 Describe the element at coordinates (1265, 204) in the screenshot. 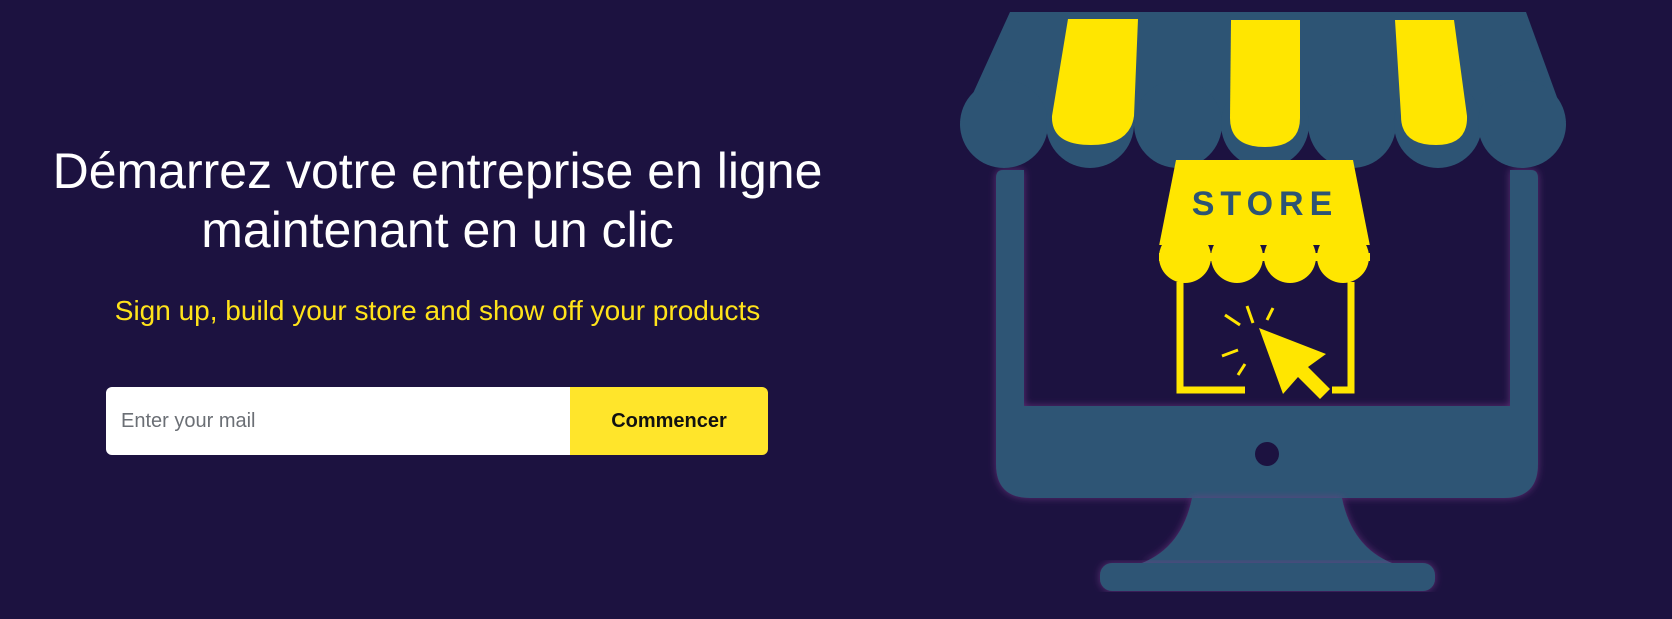

I see `store-sign-text: STORE` at that location.